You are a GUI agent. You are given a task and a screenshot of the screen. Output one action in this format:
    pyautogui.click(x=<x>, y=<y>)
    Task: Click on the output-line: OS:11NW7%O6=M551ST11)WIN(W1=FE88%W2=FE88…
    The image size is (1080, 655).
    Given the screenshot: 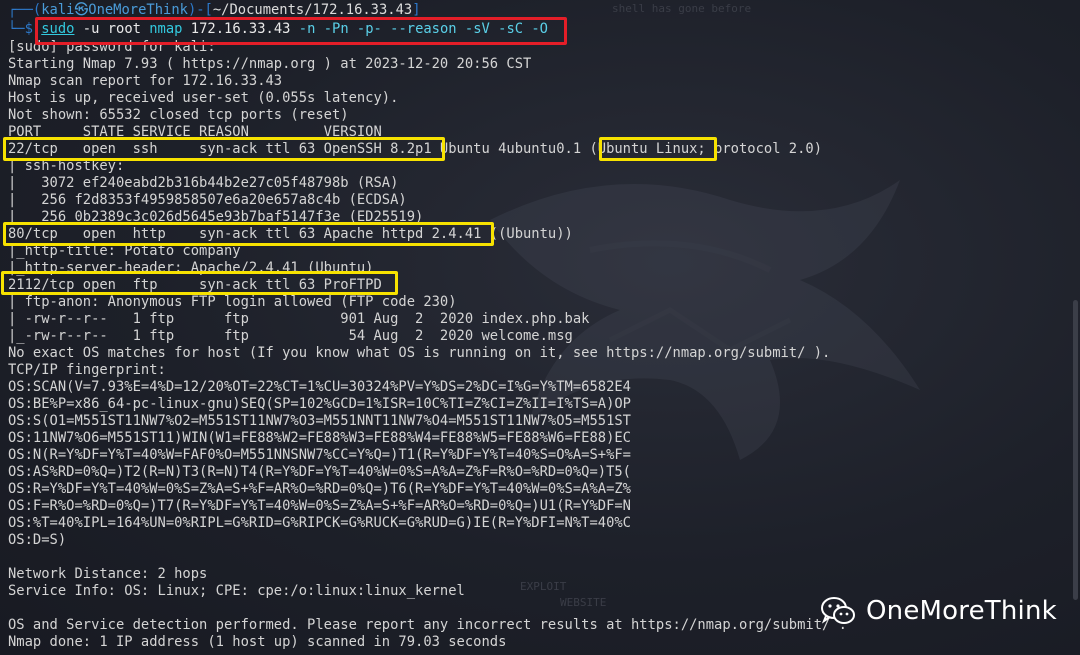 What is the action you would take?
    pyautogui.click(x=319, y=438)
    